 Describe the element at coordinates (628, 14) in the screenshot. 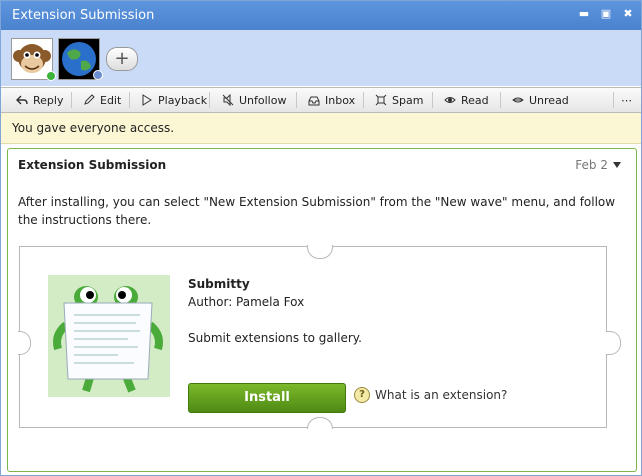

I see `close-icon: ✖` at that location.